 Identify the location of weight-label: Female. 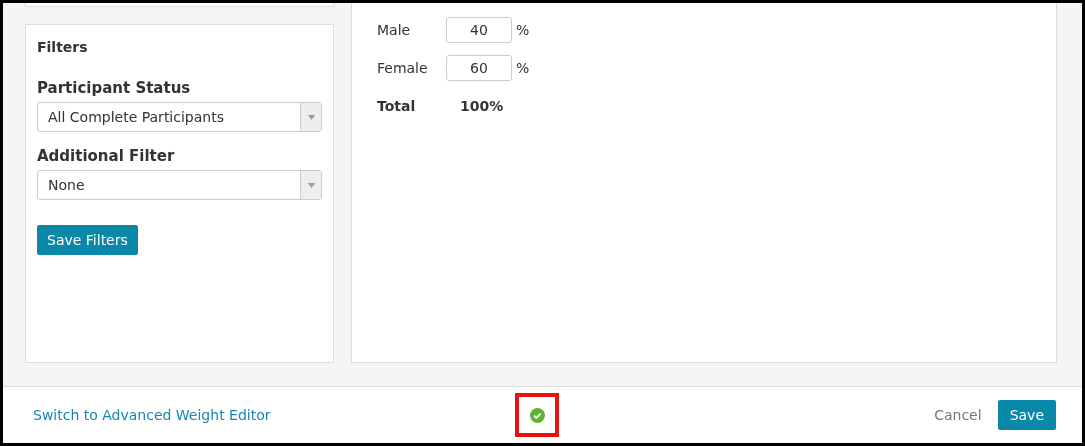
(403, 68).